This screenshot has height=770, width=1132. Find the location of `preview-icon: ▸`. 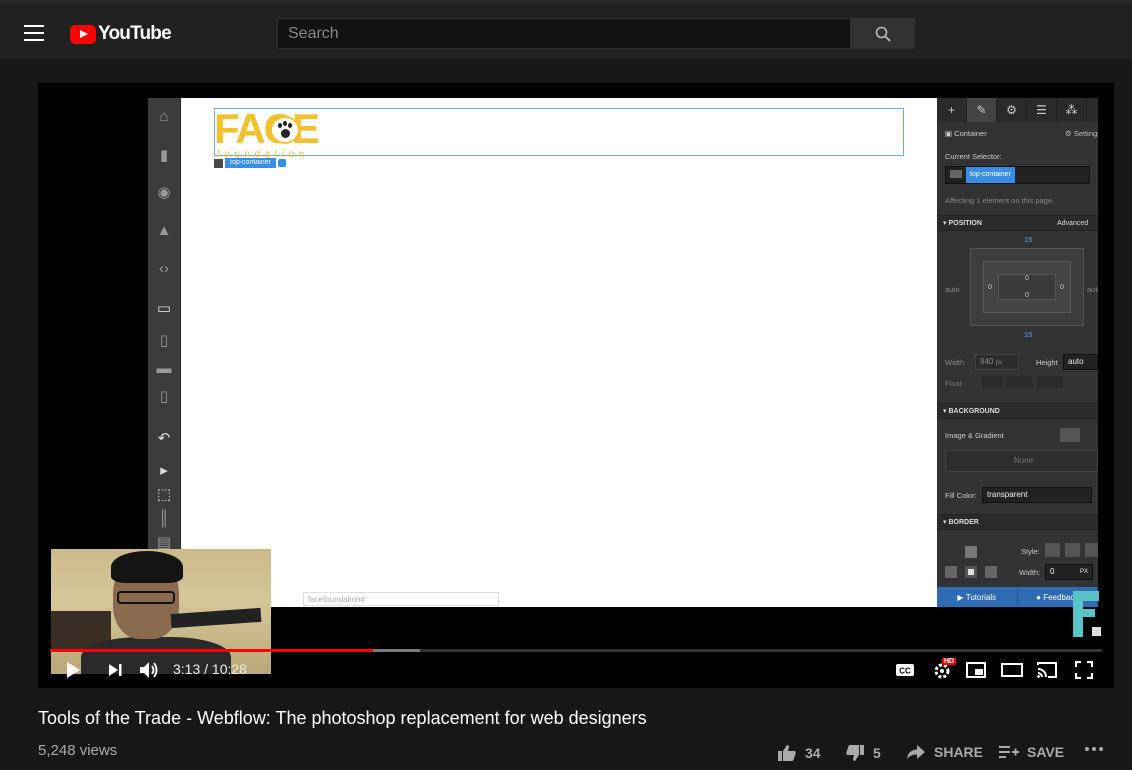

preview-icon: ▸ is located at coordinates (164, 470).